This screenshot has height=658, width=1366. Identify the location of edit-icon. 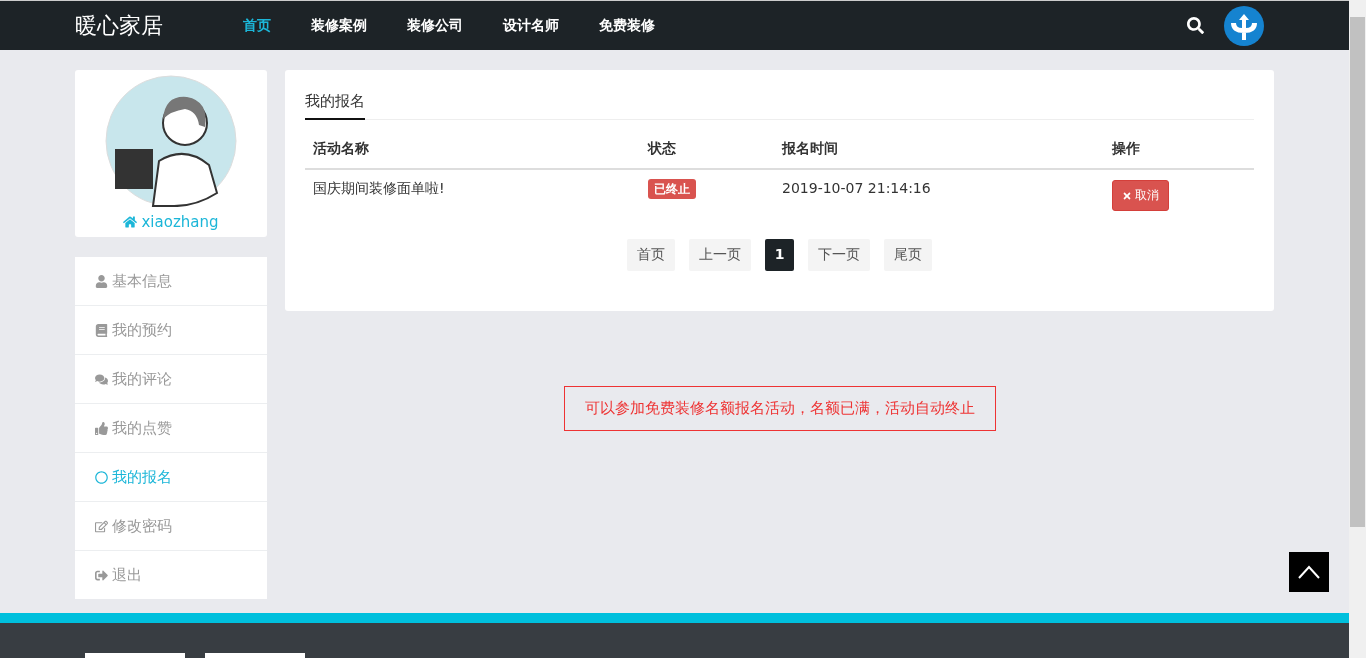
(101, 526).